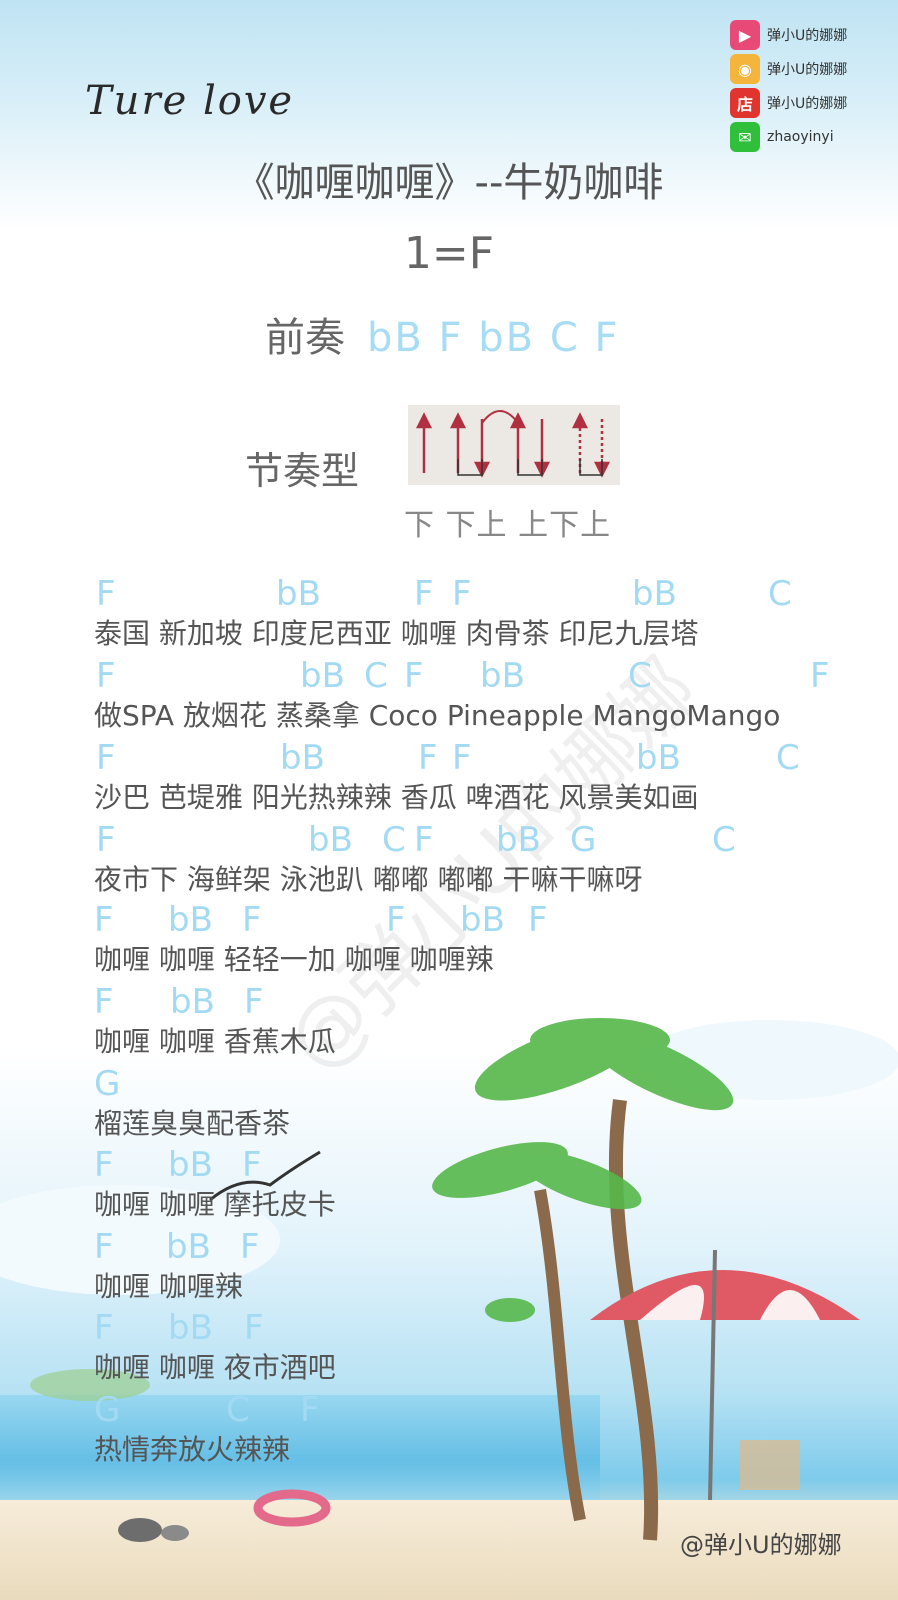 The image size is (898, 1600). Describe the element at coordinates (168, 1286) in the screenshot. I see `lyric-line: 咖喱 咖喱辣` at that location.